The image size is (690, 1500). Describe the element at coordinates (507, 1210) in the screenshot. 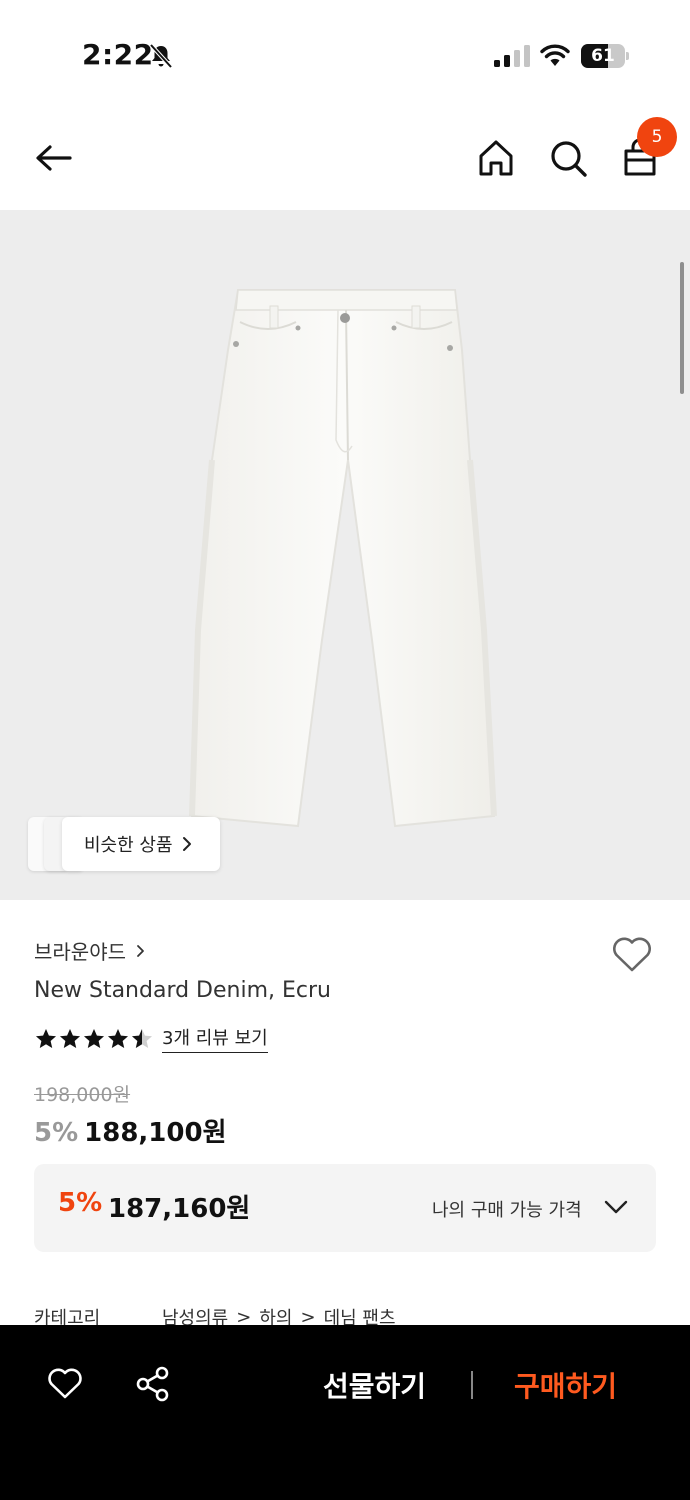

I see `my-price-label: 나의 구매 가능 가격` at that location.